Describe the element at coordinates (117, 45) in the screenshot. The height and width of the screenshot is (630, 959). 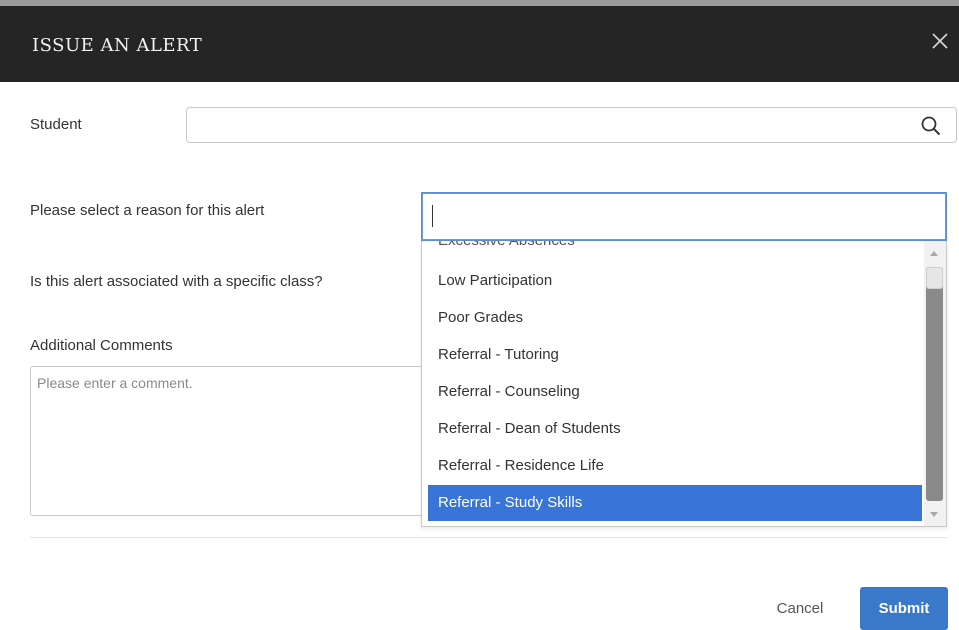
I see `dialog-title: ISSUE AN ALERT` at that location.